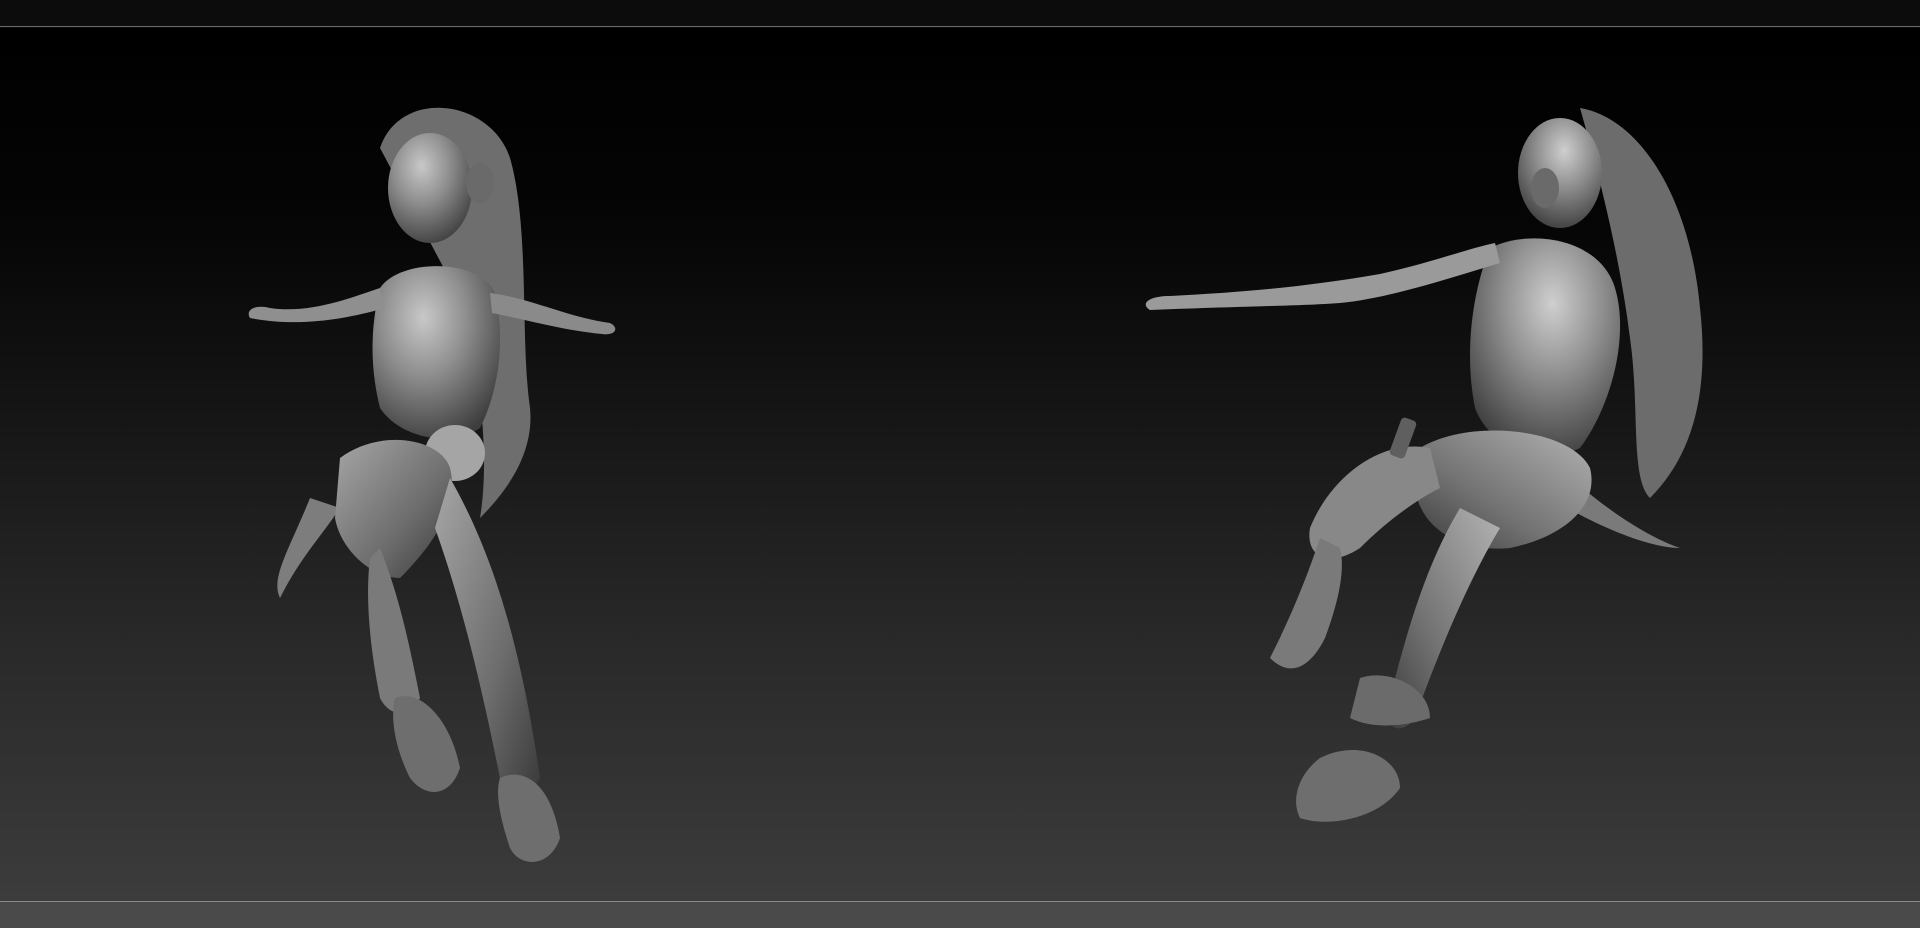 This screenshot has height=928, width=1920. What do you see at coordinates (1322, 276) in the screenshot?
I see `arm` at bounding box center [1322, 276].